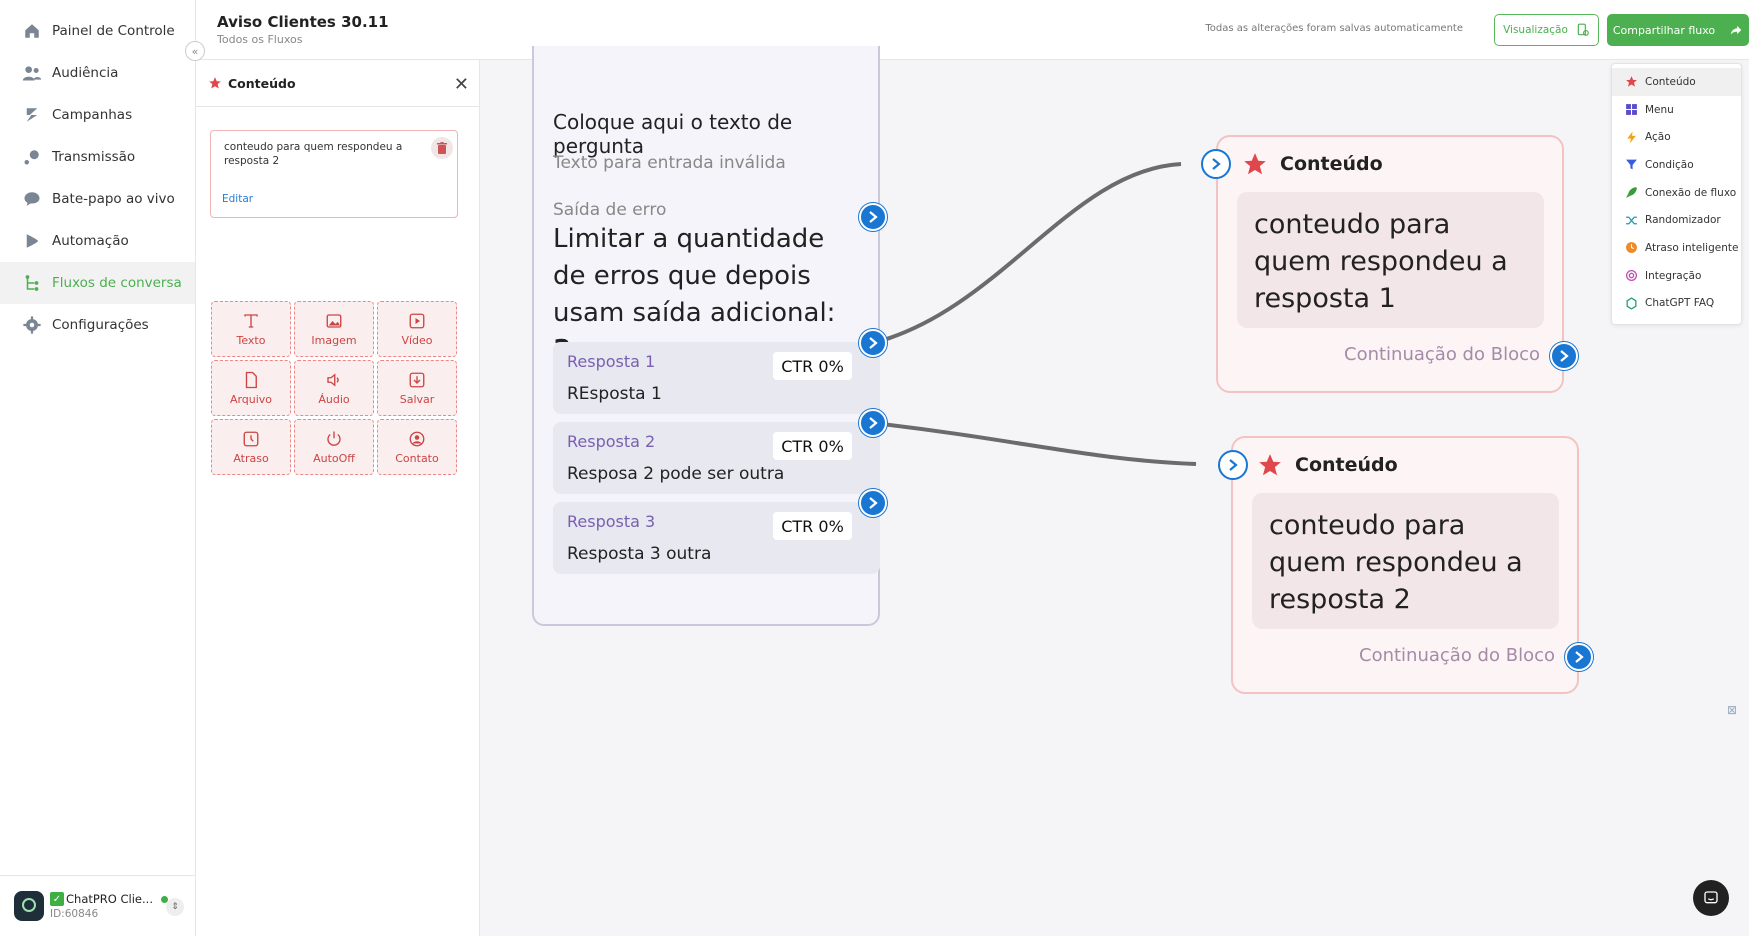 This screenshot has height=936, width=1749. I want to click on block-item-label: Ação, so click(1658, 137).